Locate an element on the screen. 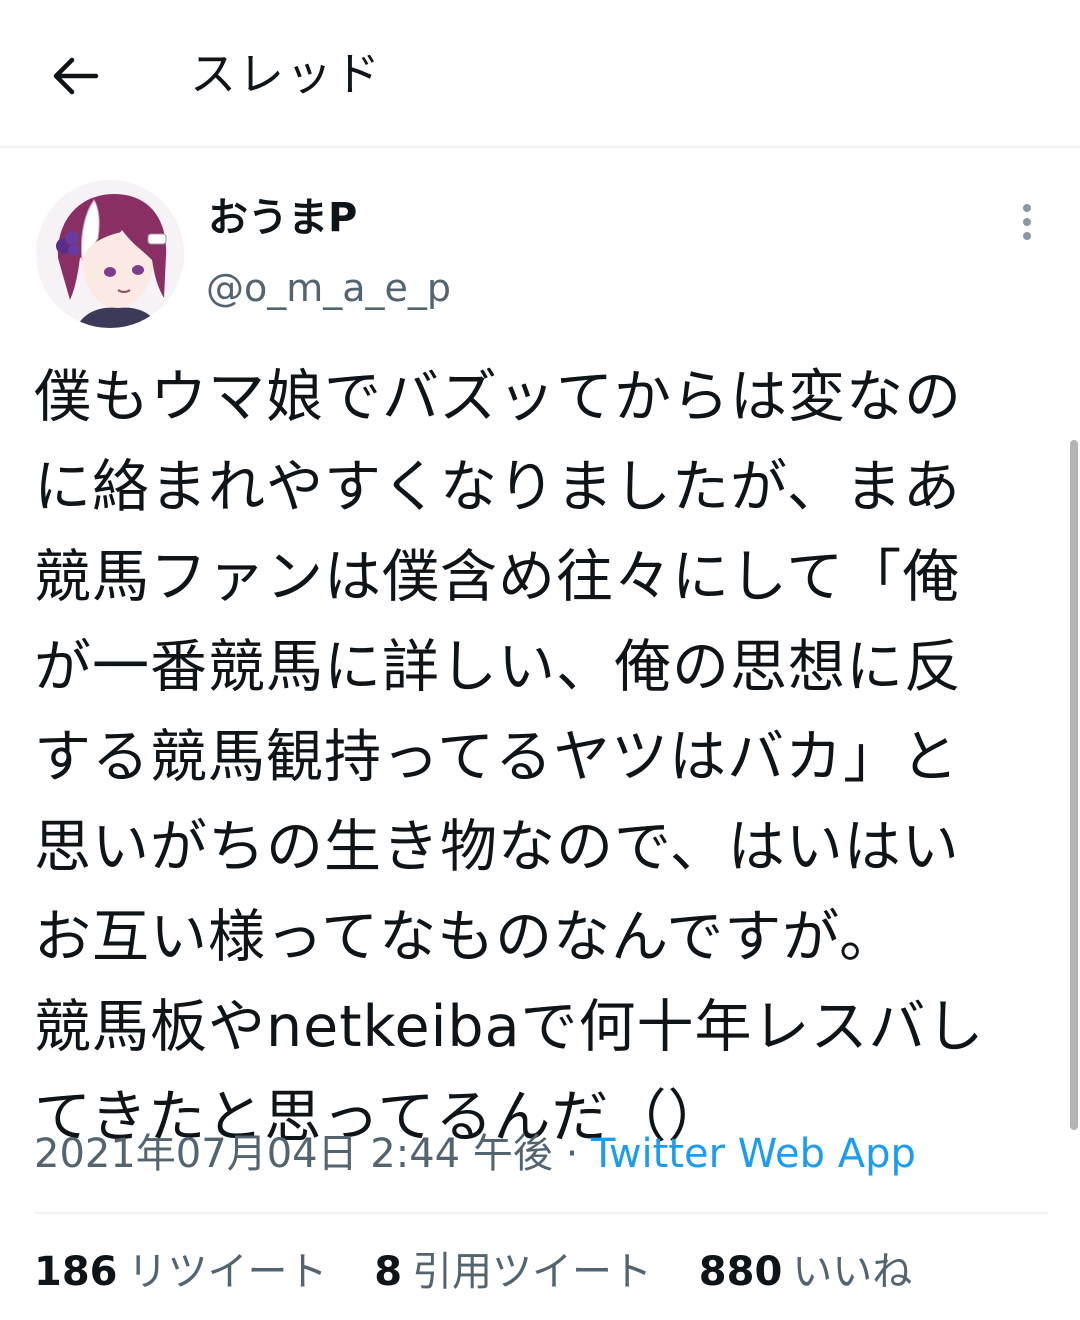 The height and width of the screenshot is (1320, 1080). avatar is located at coordinates (110, 254).